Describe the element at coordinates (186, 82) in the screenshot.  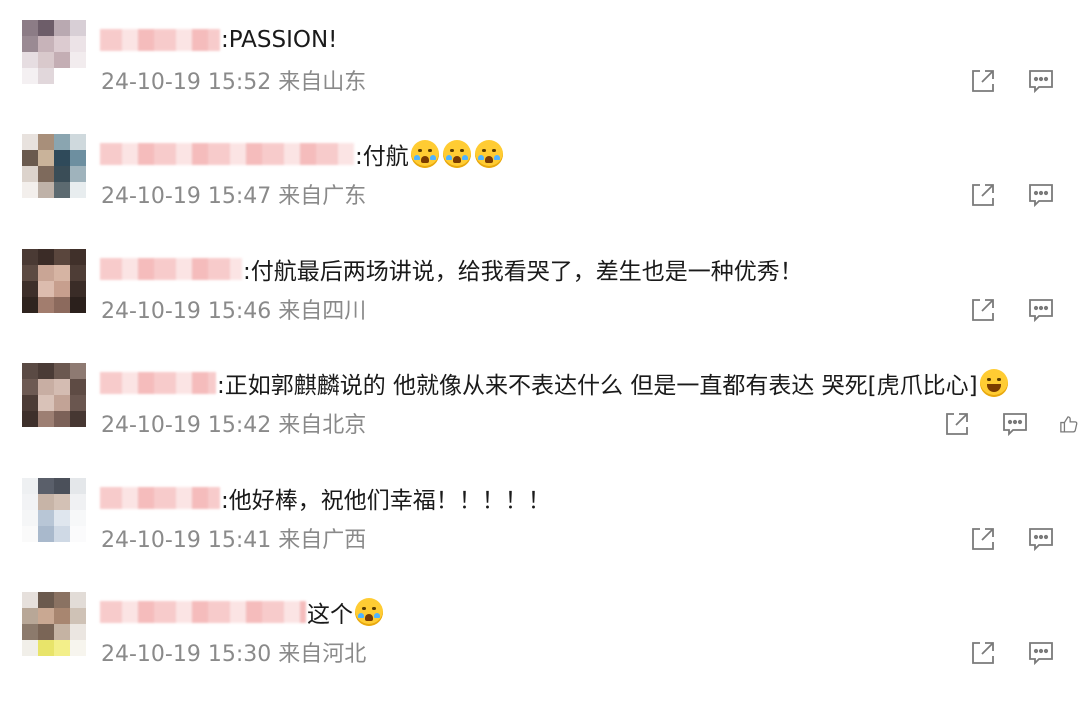
I see `comment-time: 24-10-19 15:52` at that location.